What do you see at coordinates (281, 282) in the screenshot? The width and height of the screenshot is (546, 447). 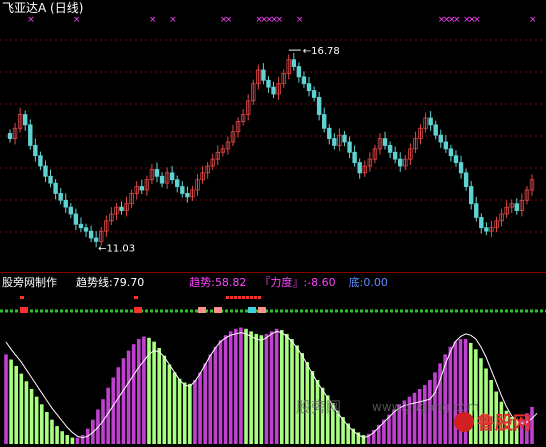 I see `force-label: 『力度』` at bounding box center [281, 282].